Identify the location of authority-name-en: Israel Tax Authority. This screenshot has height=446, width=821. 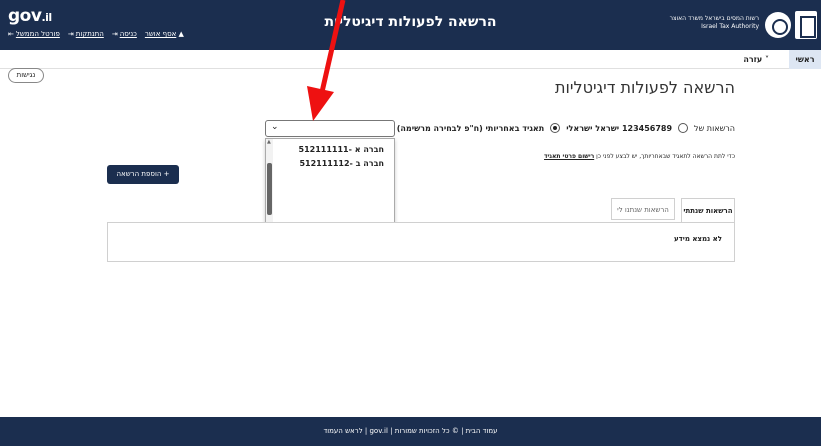
(730, 26).